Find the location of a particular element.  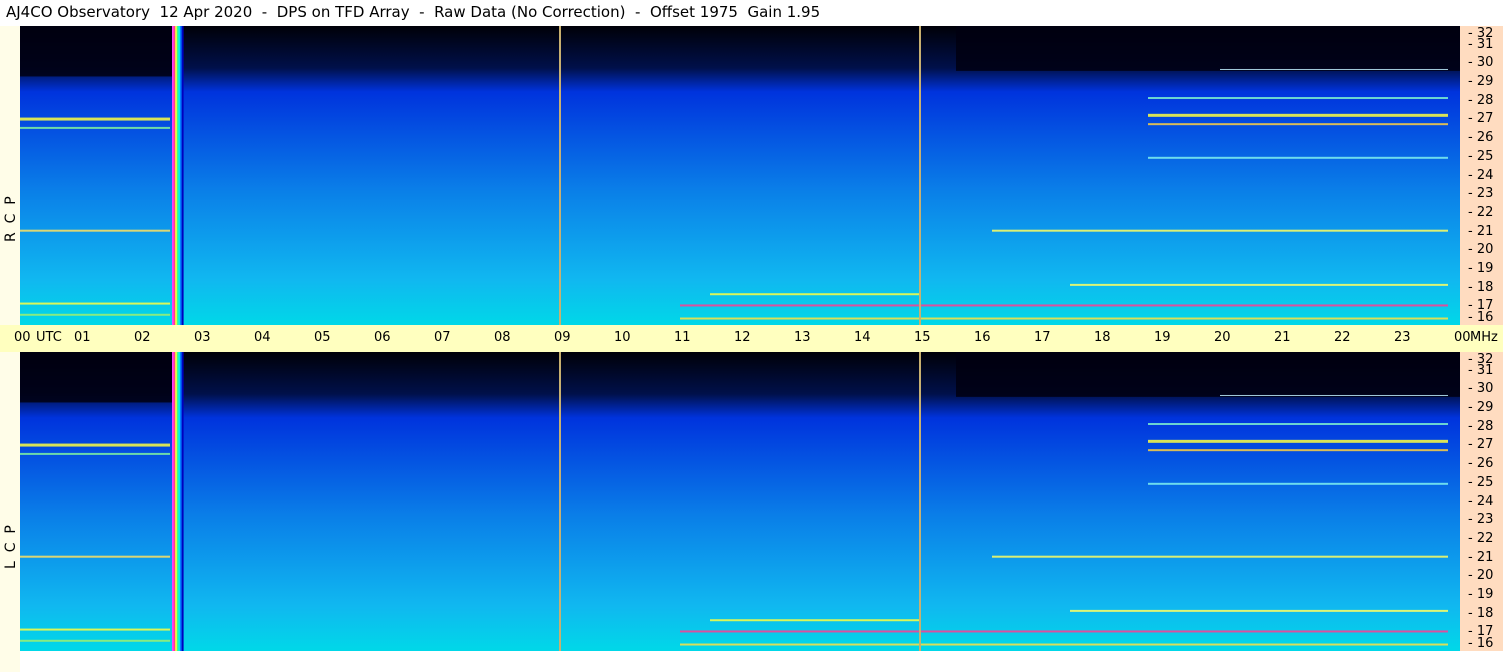

time-tick-label: 08 is located at coordinates (502, 337).